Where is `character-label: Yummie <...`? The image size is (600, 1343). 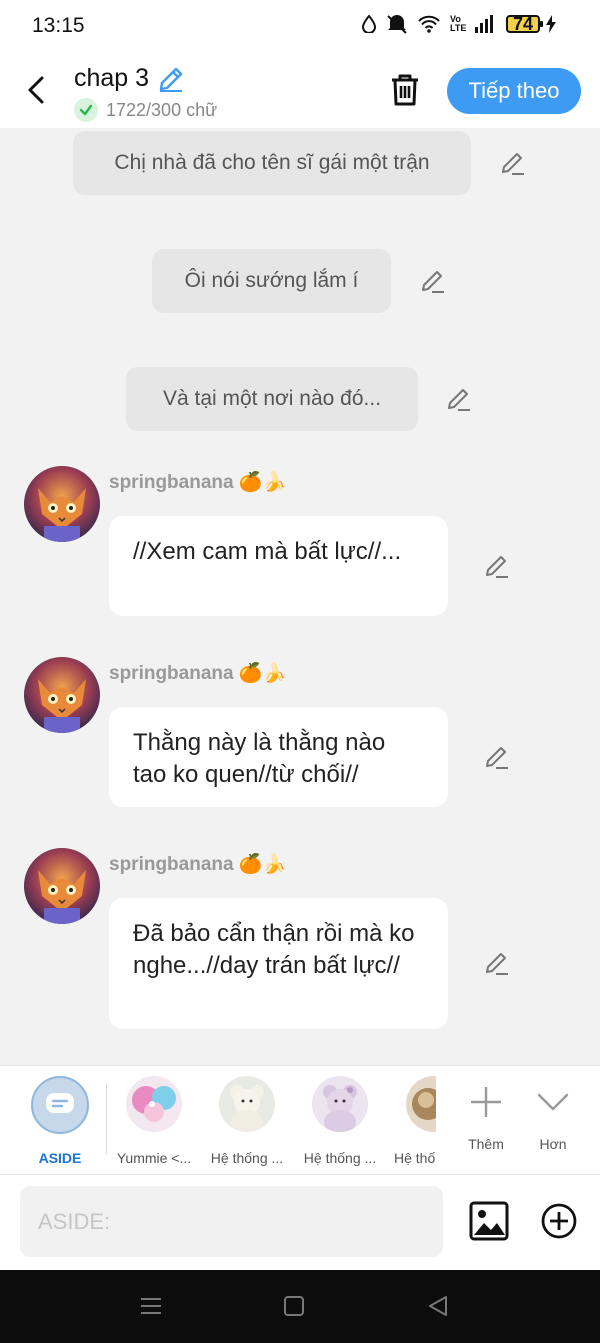
character-label: Yummie <... is located at coordinates (154, 1158).